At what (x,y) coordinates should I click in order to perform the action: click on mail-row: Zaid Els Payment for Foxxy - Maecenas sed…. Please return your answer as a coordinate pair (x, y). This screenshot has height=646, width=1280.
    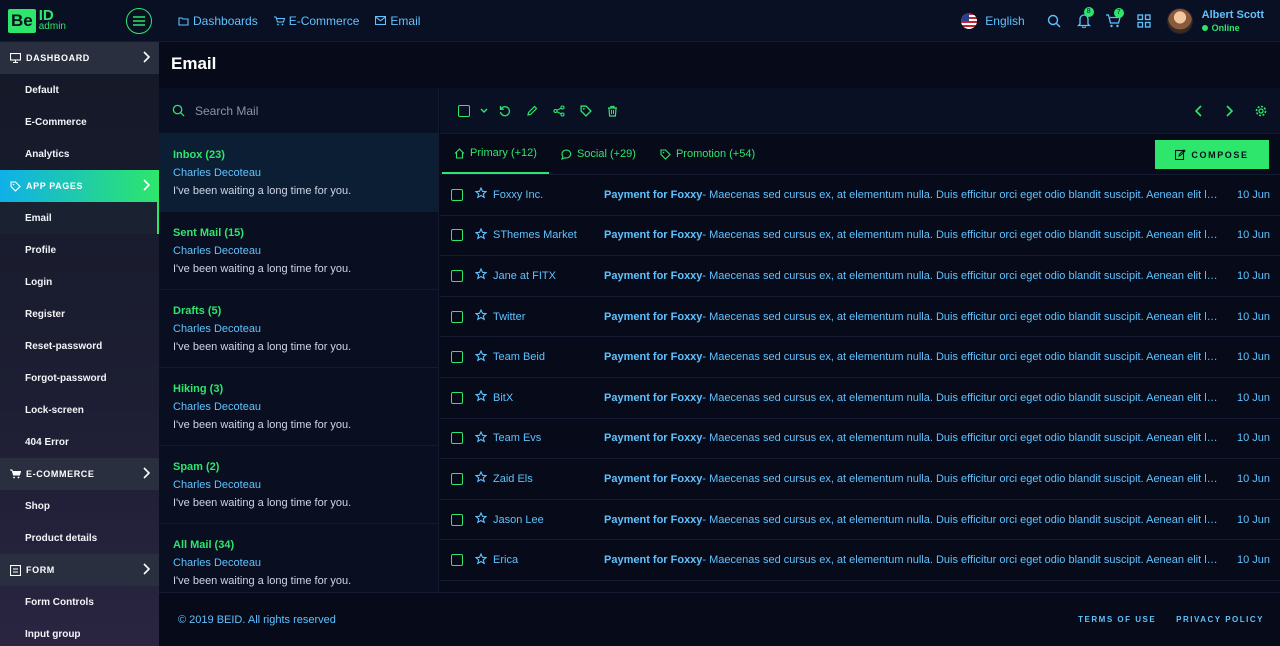
    Looking at the image, I should click on (860, 479).